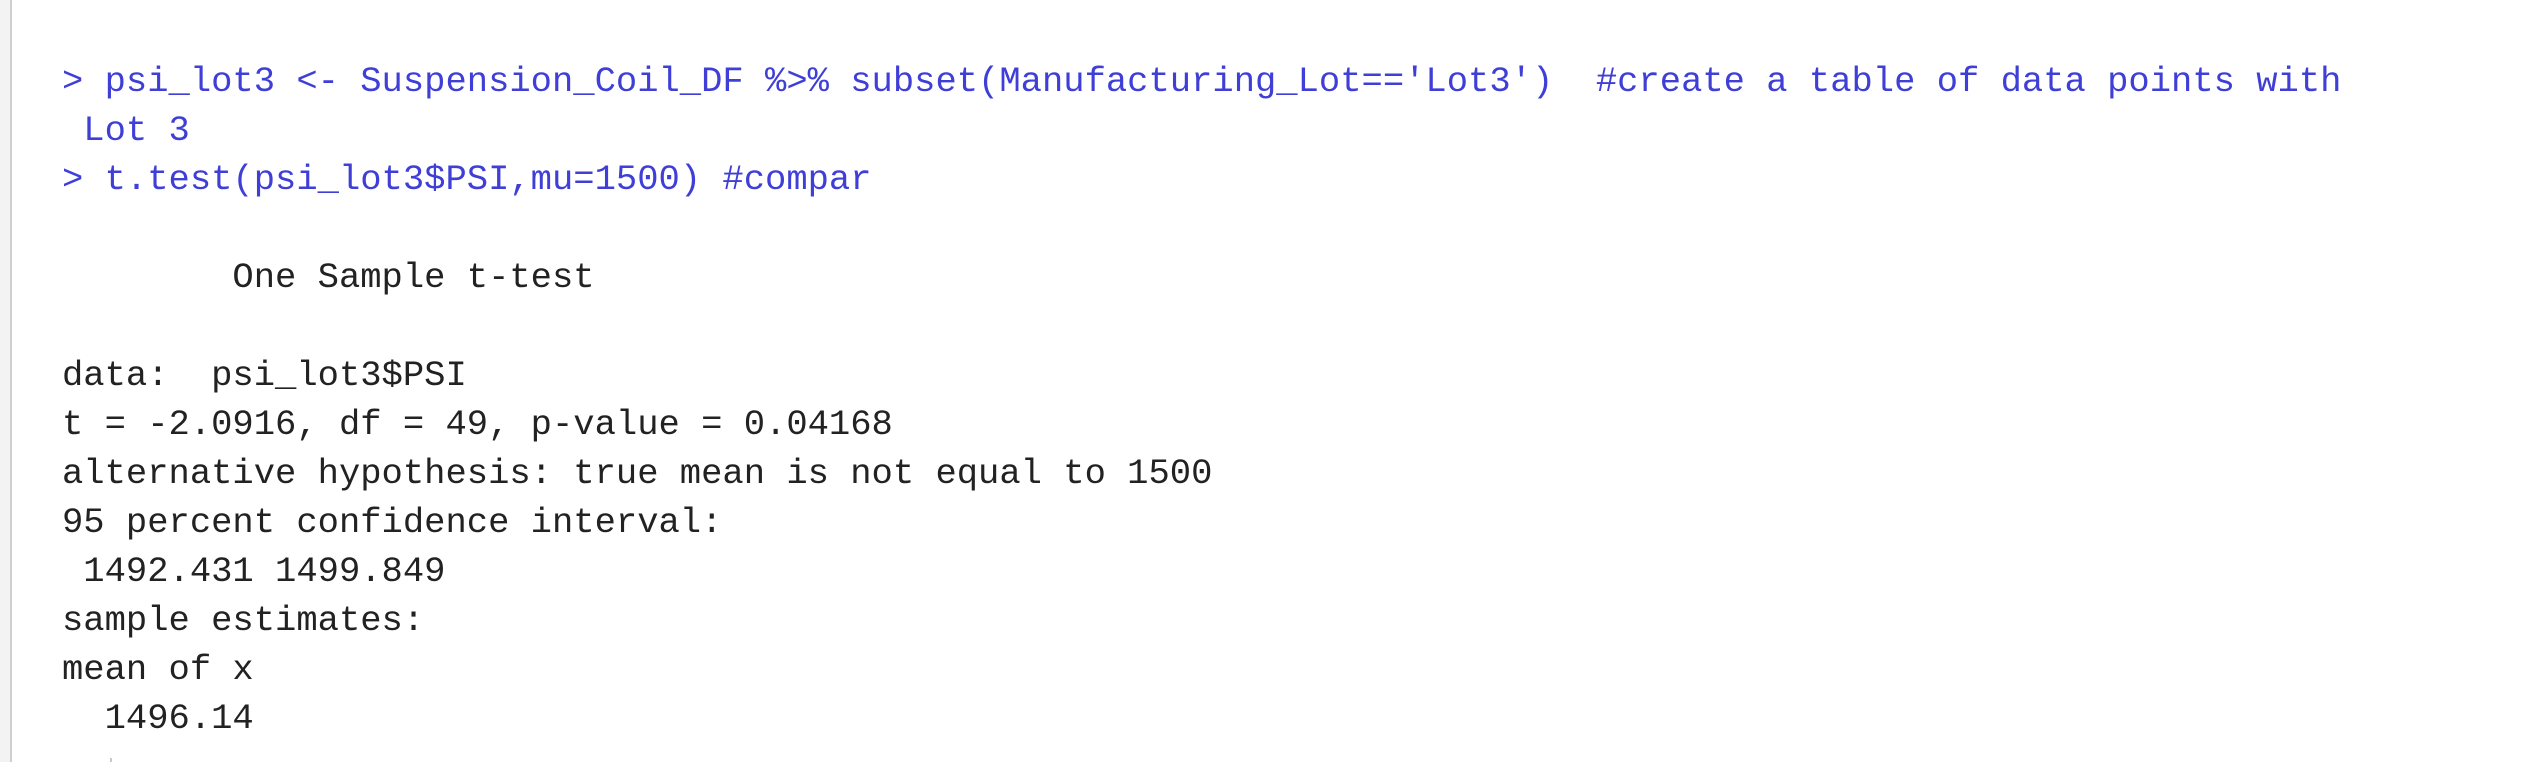  Describe the element at coordinates (254, 571) in the screenshot. I see `console-output-line: 1492.431 1499.849` at that location.